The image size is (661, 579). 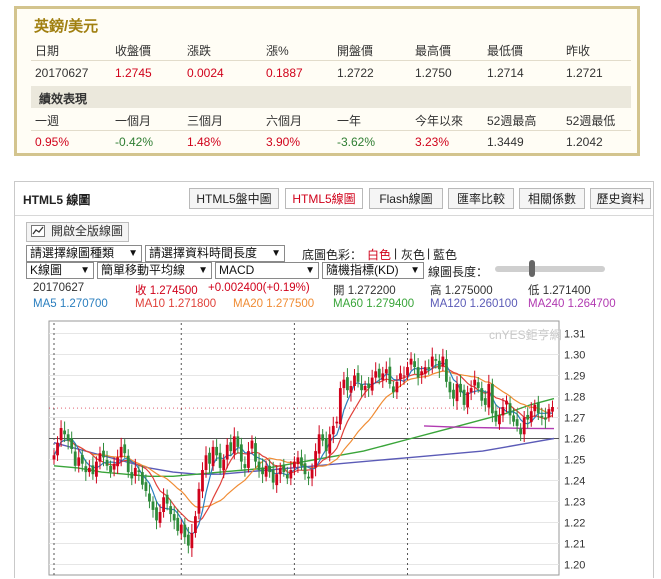 What do you see at coordinates (355, 73) in the screenshot?
I see `value-open: 1.2722` at bounding box center [355, 73].